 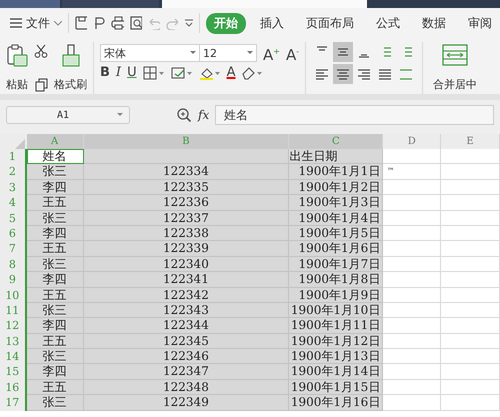 I want to click on row-header: 11, so click(x=13, y=310).